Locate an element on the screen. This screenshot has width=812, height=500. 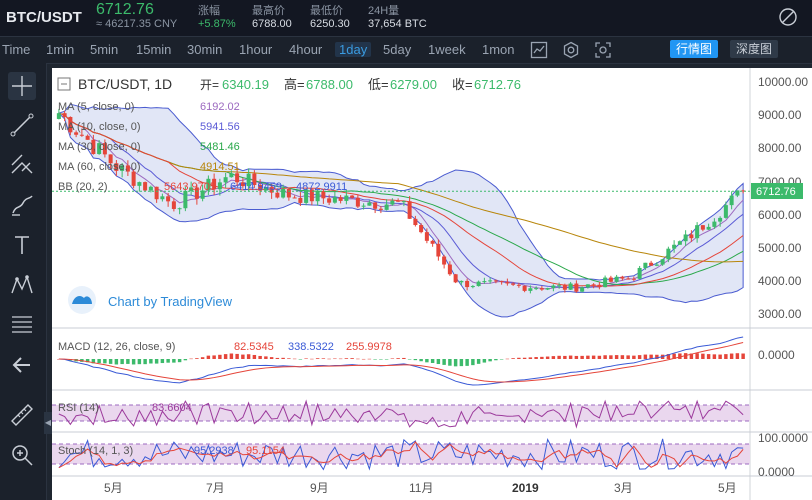
ma30-value: 5481.46 is located at coordinates (220, 147).